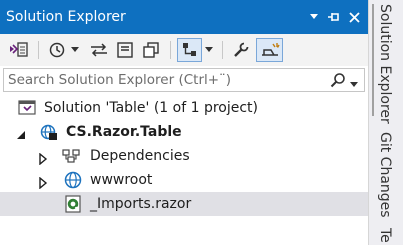 Image resolution: width=403 pixels, height=245 pixels. What do you see at coordinates (314, 17) in the screenshot?
I see `window-position-dropdown-icon` at bounding box center [314, 17].